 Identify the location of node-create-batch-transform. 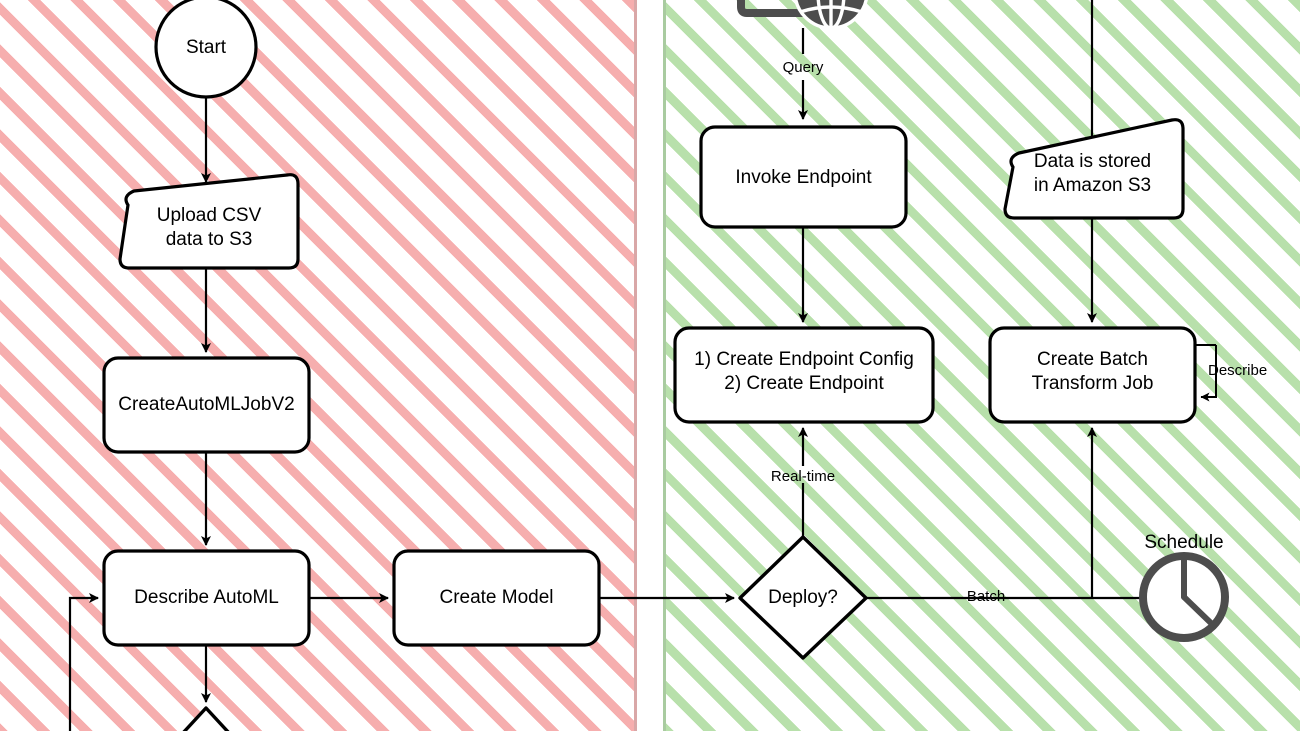
(1092, 375).